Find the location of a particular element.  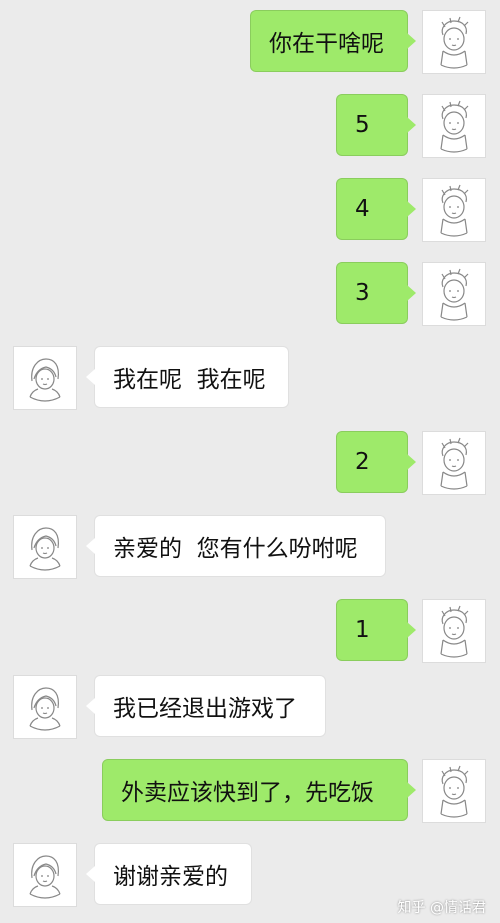

message-text: 外卖应该快到了，先吃饭 is located at coordinates (247, 793).